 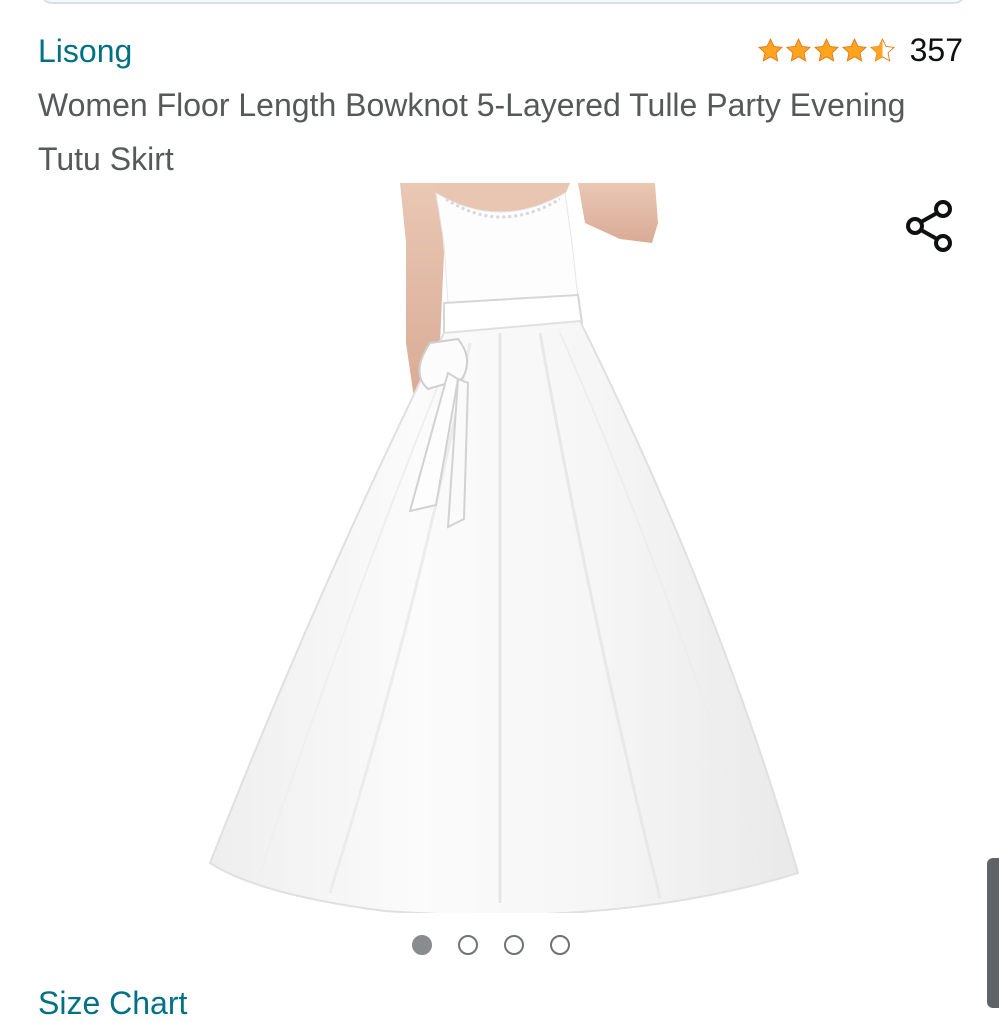 What do you see at coordinates (112, 1003) in the screenshot?
I see `size-chart-link: Size Chart` at bounding box center [112, 1003].